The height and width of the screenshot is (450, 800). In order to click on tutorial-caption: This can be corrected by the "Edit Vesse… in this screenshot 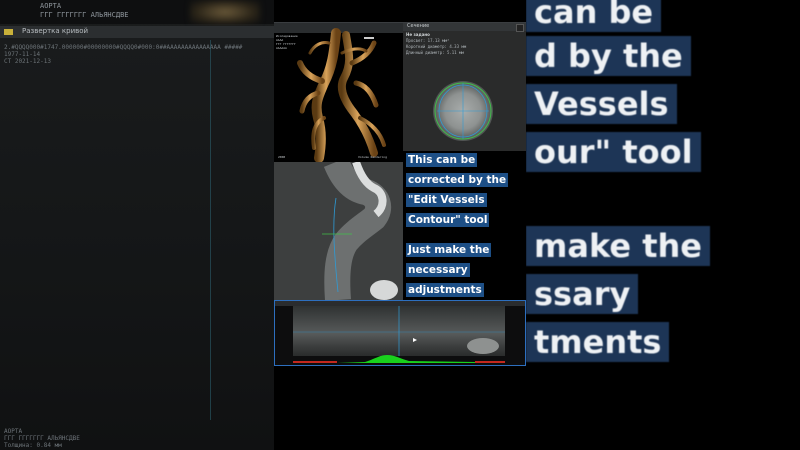, I will do `click(466, 223)`.